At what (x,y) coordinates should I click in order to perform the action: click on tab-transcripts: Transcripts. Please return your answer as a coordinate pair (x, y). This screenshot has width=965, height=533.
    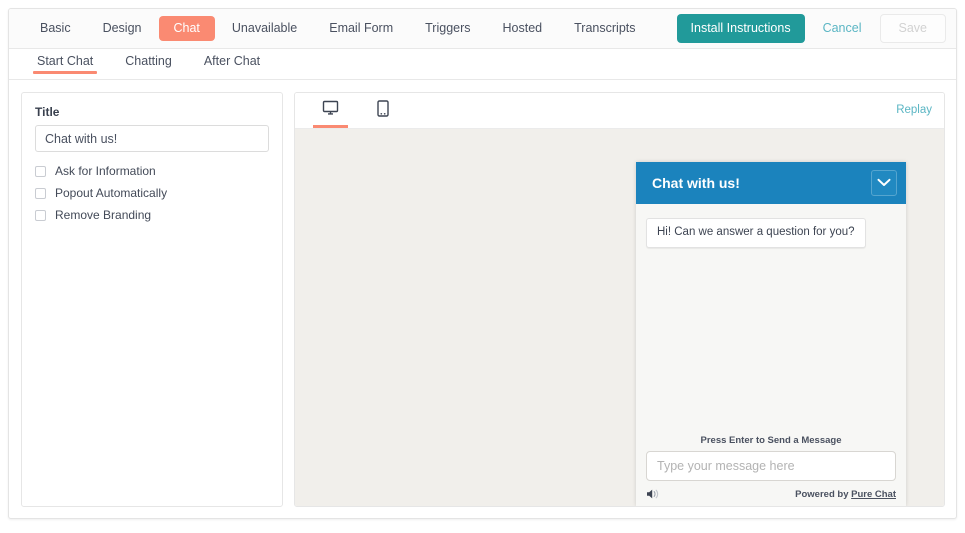
    Looking at the image, I should click on (604, 28).